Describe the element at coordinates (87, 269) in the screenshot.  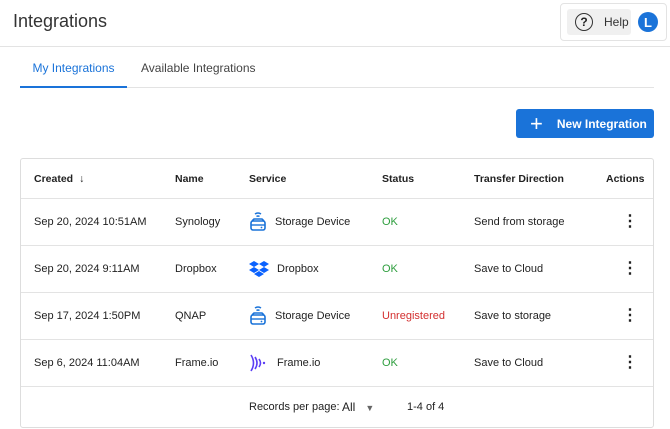
I see `created-cell: Sep 20, 2024 9:11AM` at that location.